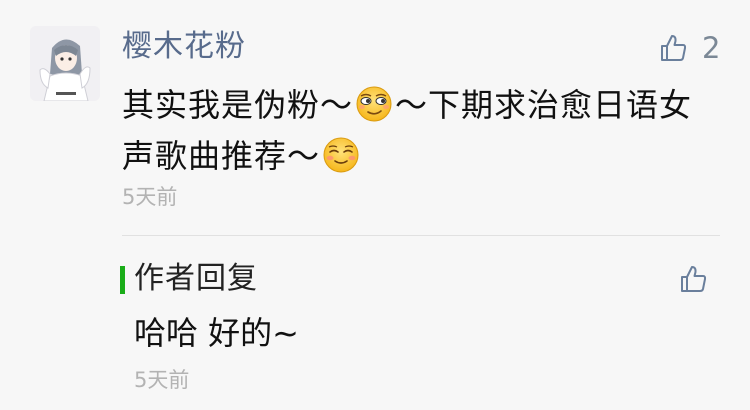 Image resolution: width=750 pixels, height=410 pixels. I want to click on reply-thumbs-up-icon, so click(693, 279).